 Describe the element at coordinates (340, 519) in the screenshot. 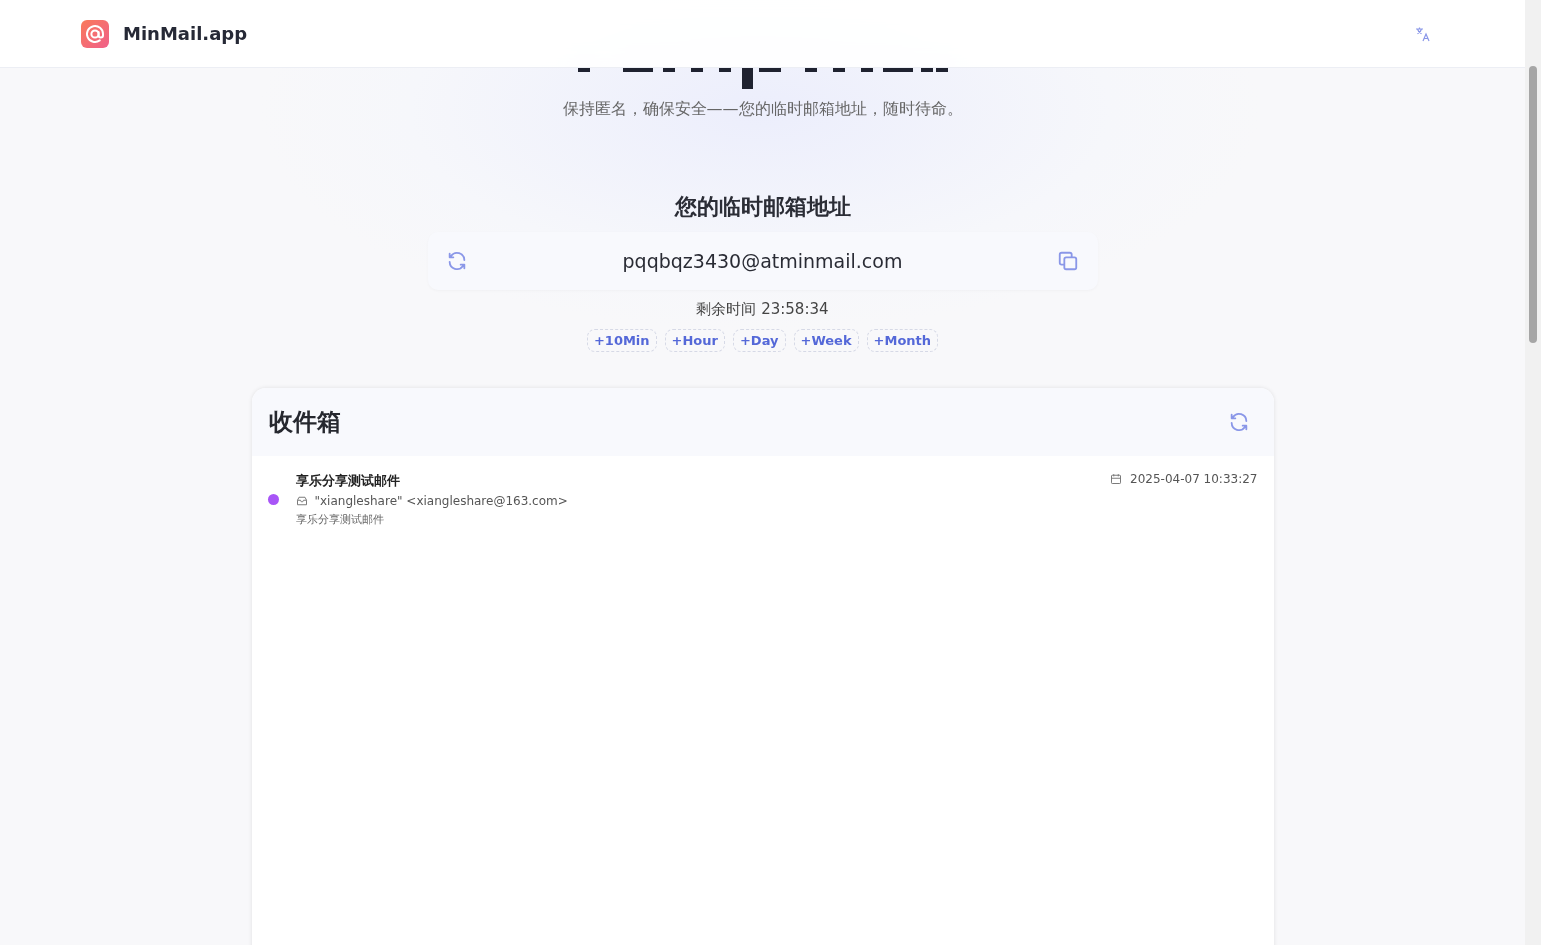

I see `message-preview: 享乐分享测试邮件` at that location.